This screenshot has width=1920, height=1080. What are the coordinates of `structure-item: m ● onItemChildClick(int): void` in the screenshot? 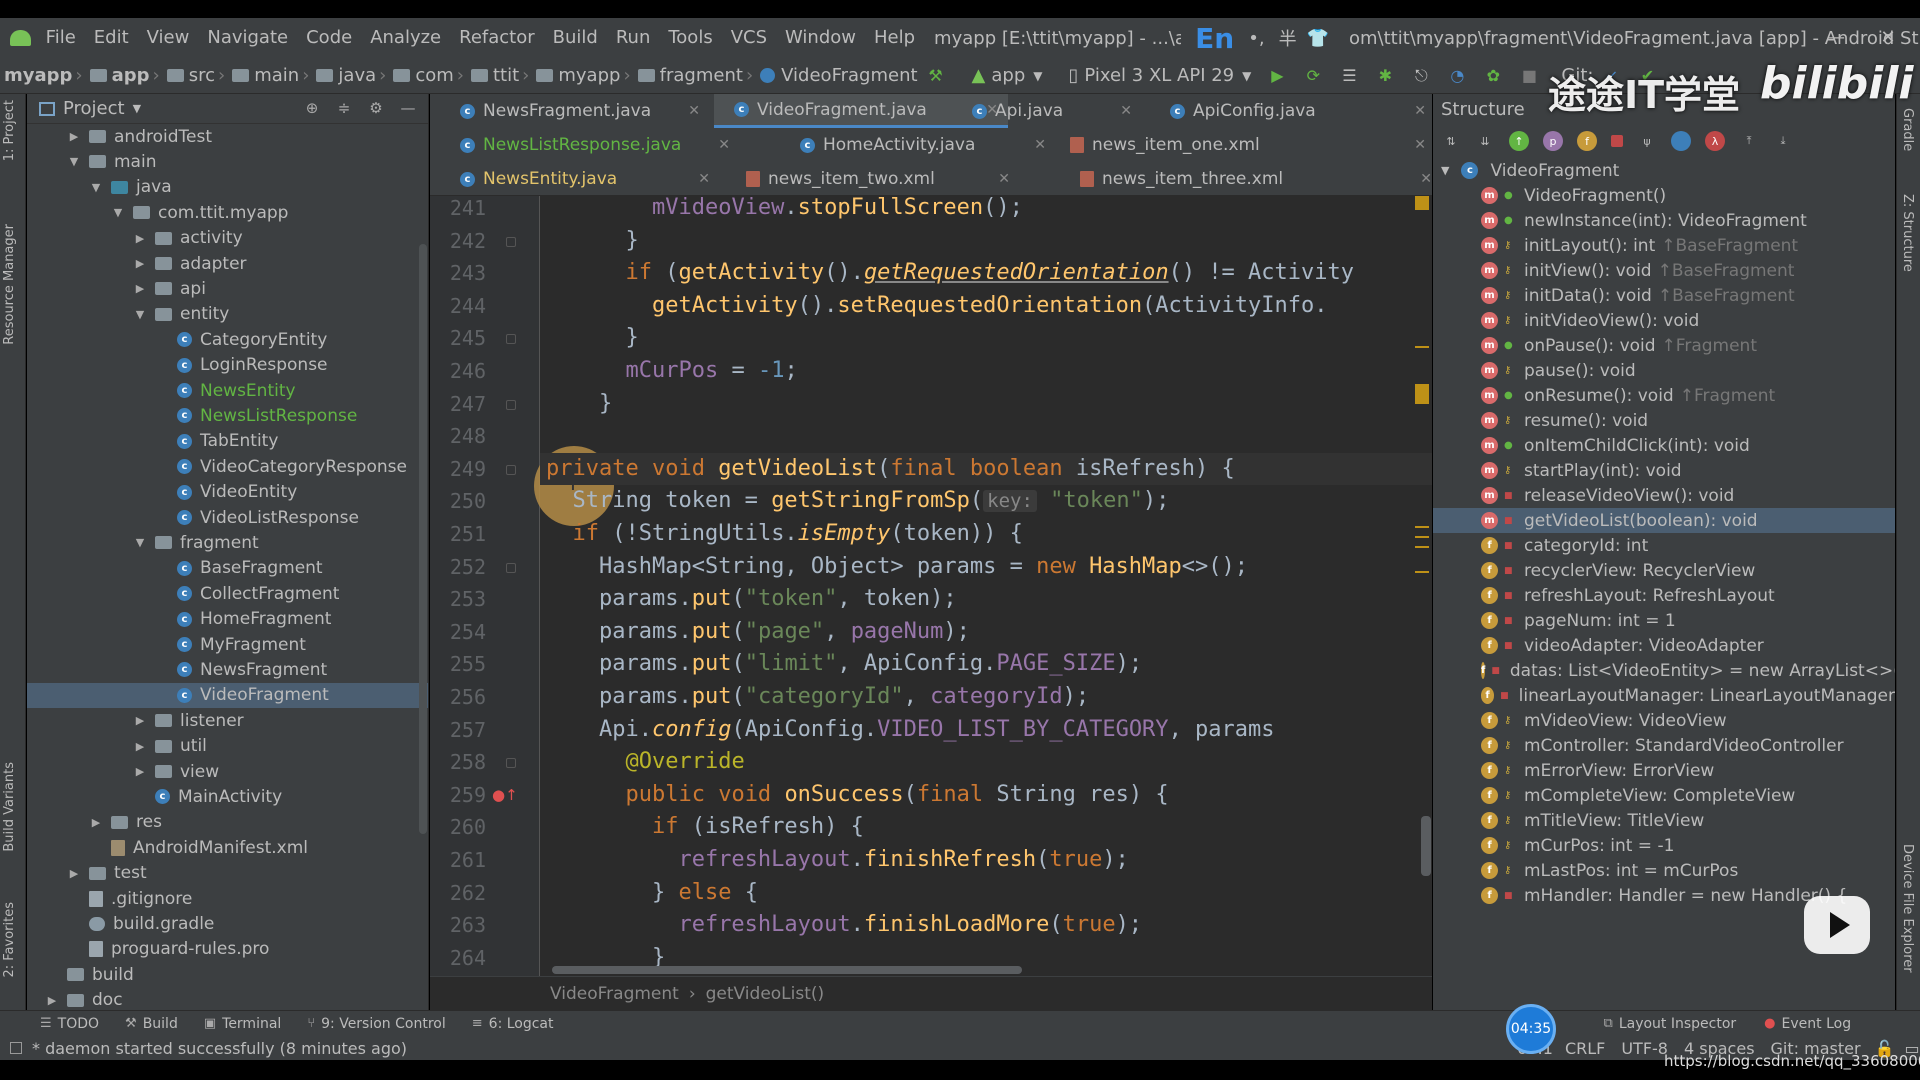 It's located at (1664, 445).